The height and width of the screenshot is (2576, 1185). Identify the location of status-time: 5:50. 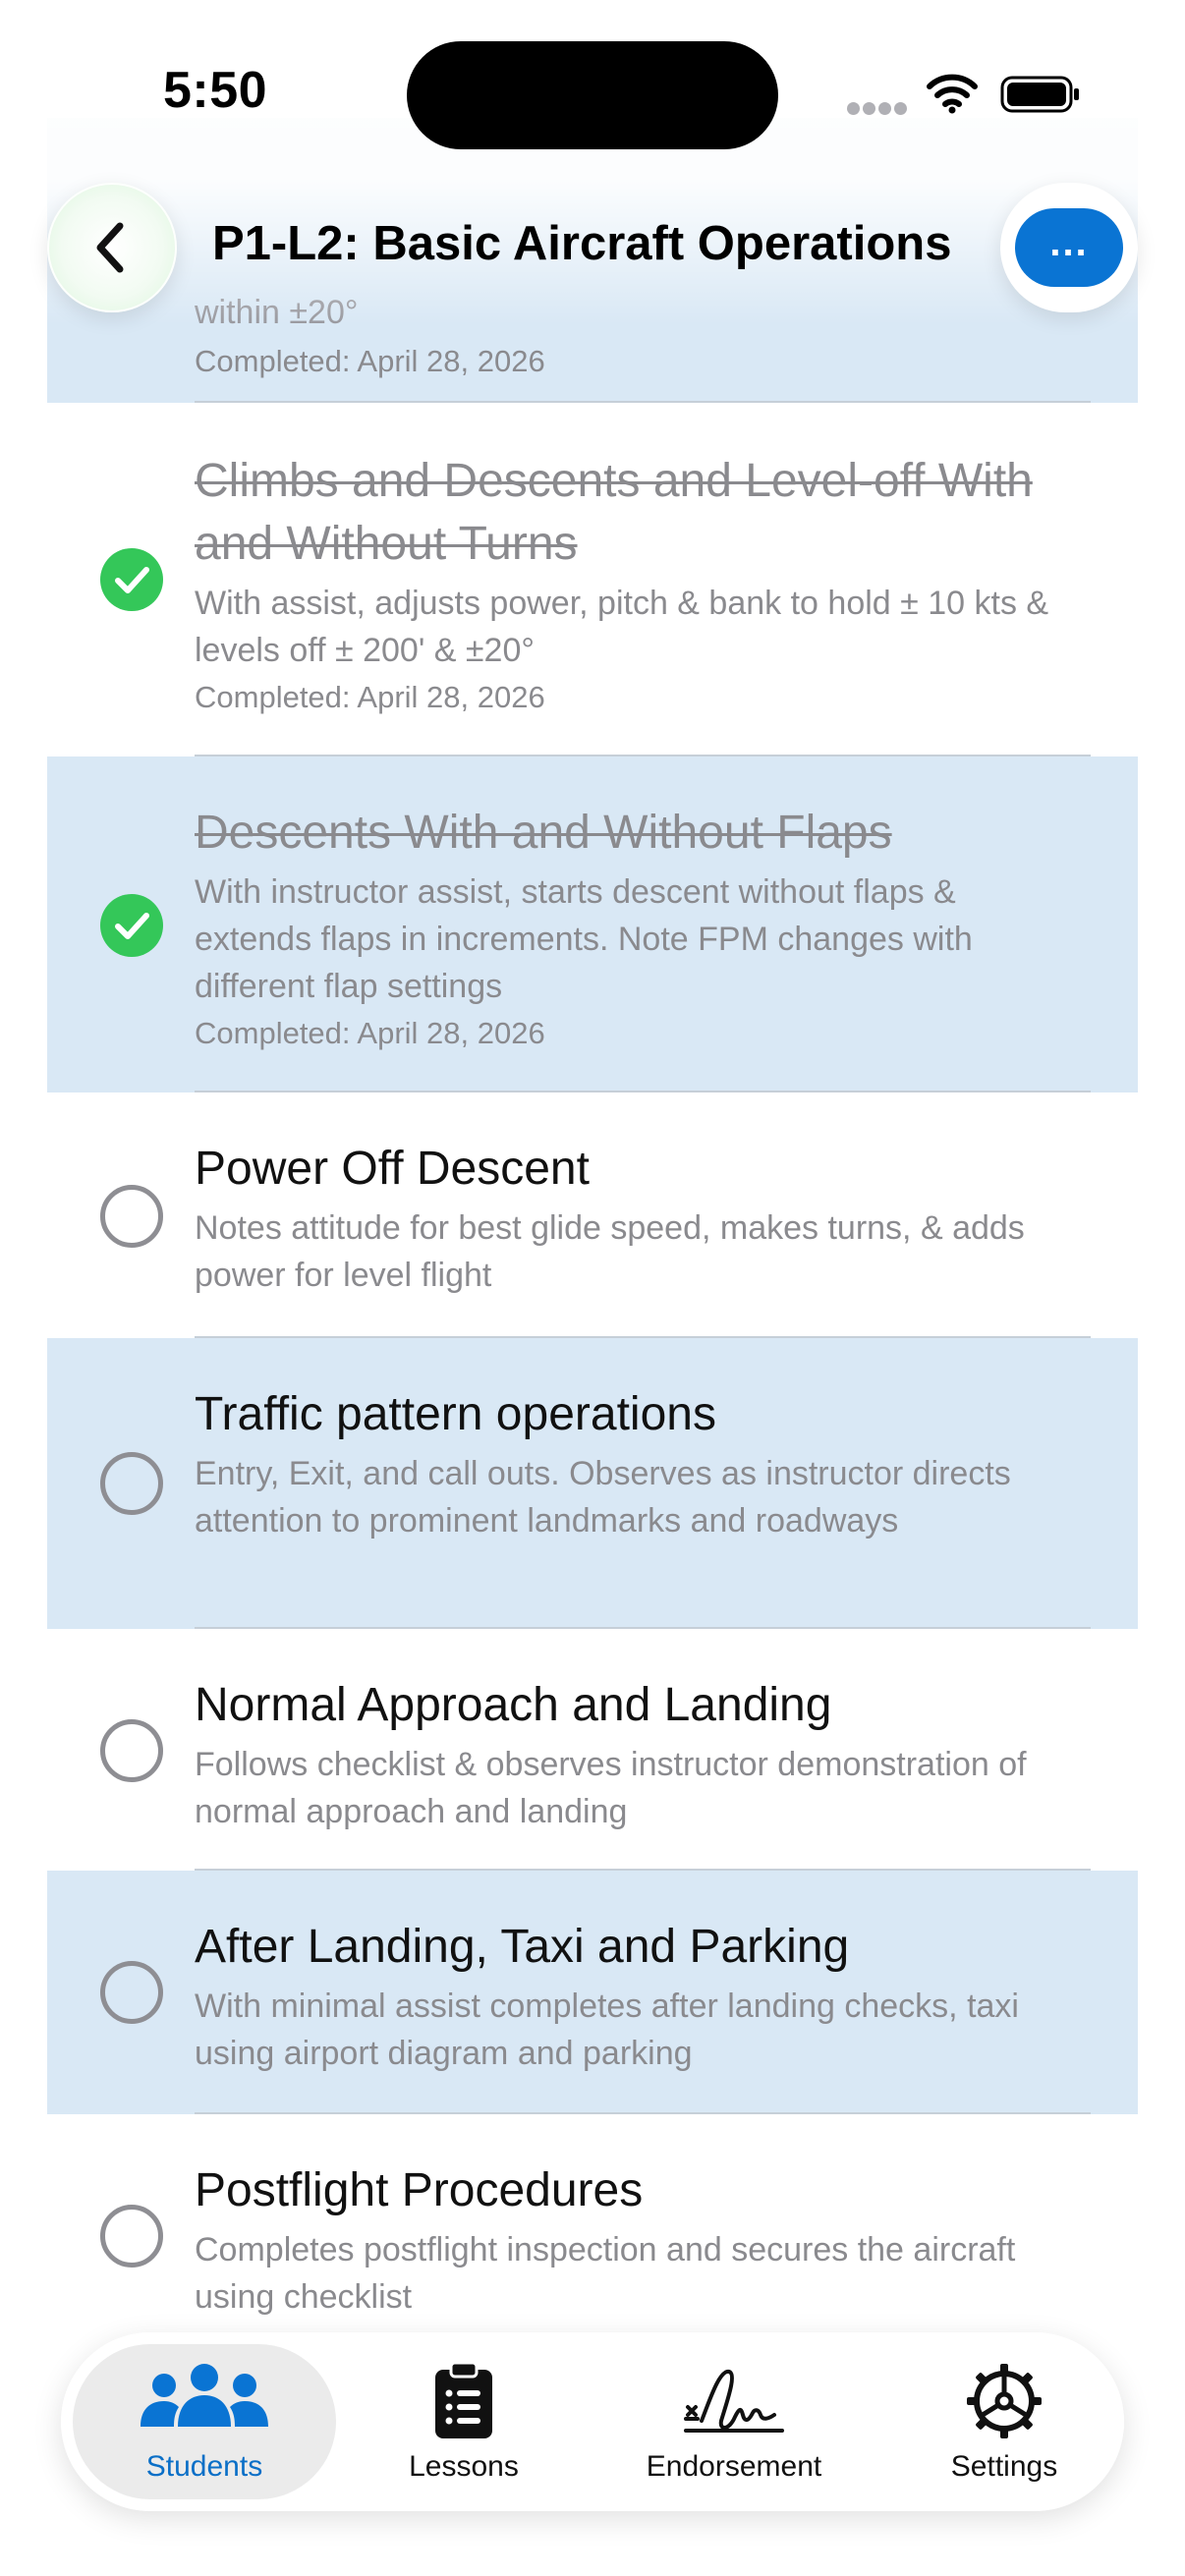
(216, 90).